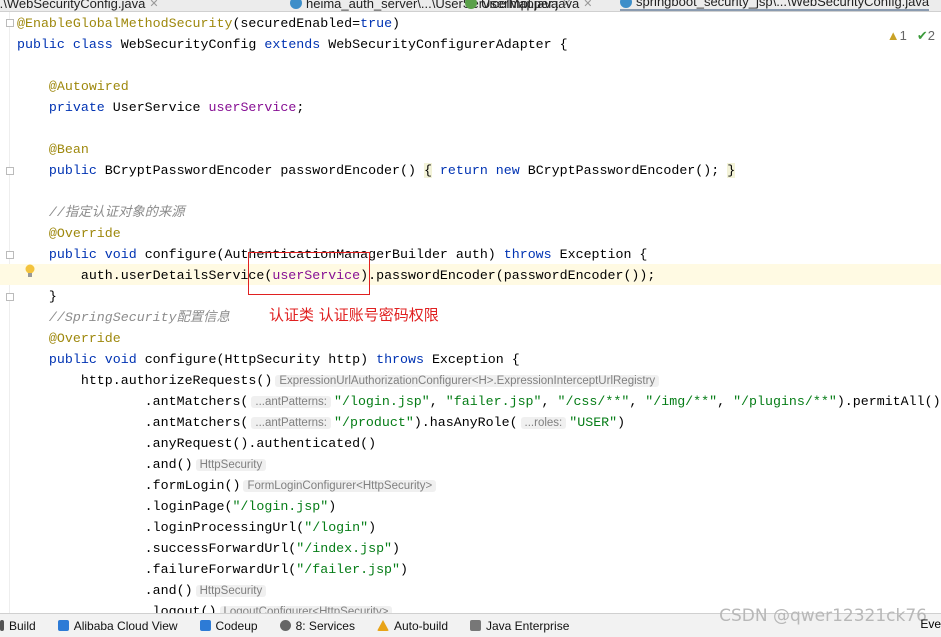 The width and height of the screenshot is (941, 637). Describe the element at coordinates (354, 315) in the screenshot. I see `annotation-note: 认证类 认证账号密码权限` at that location.